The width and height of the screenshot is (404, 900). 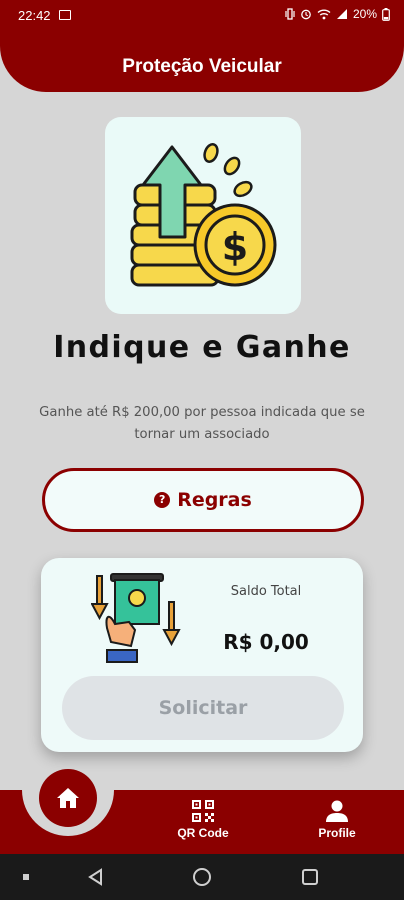 I want to click on nav-label-qr-code: QR Code, so click(x=203, y=833).